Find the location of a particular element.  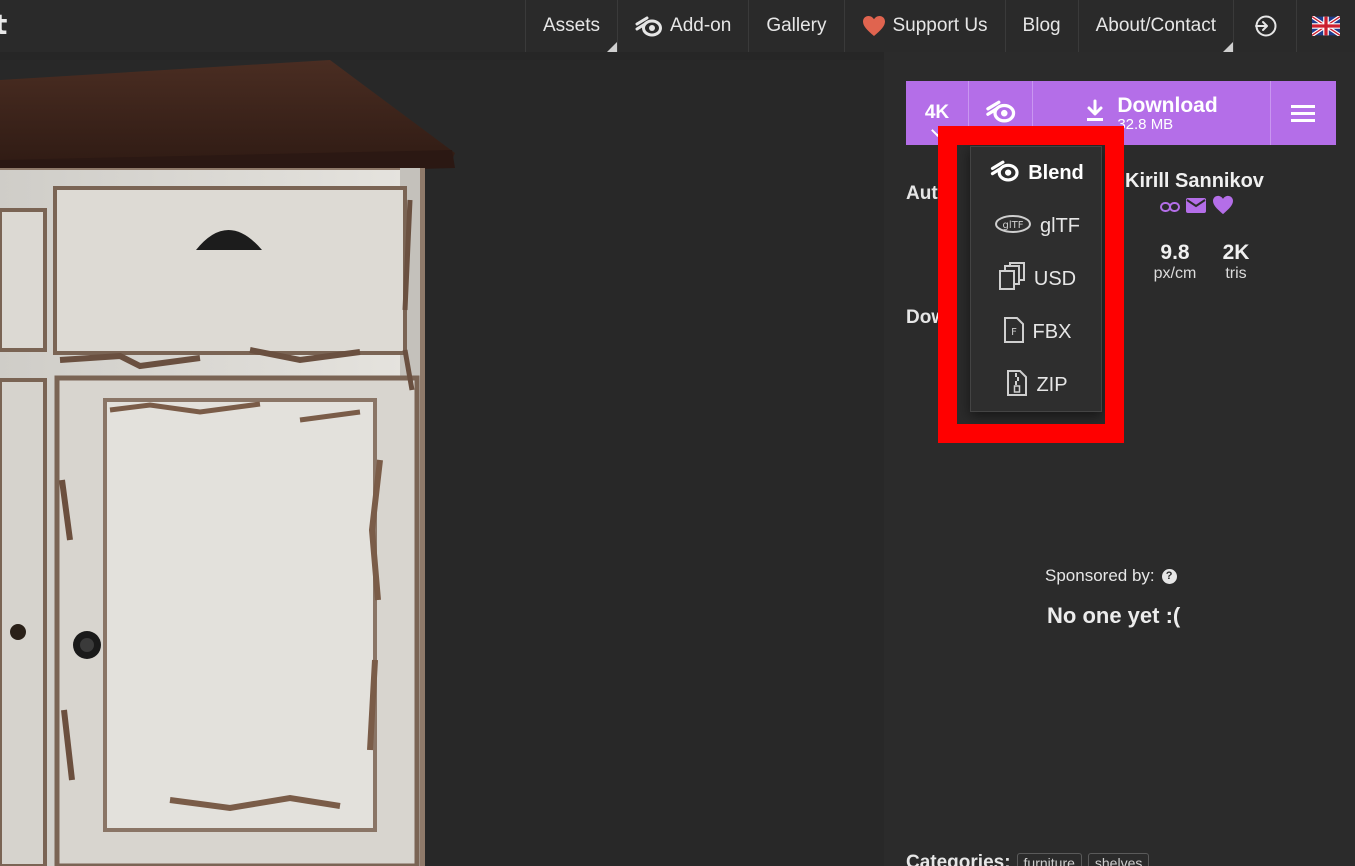

stat-fragment-value: n is located at coordinates (1118, 252).